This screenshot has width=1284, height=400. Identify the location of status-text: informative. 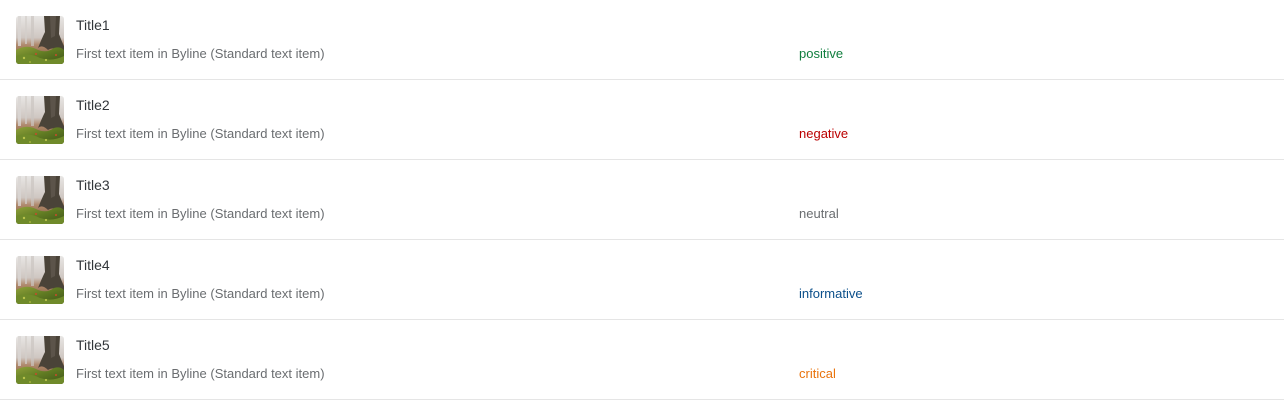
(831, 293).